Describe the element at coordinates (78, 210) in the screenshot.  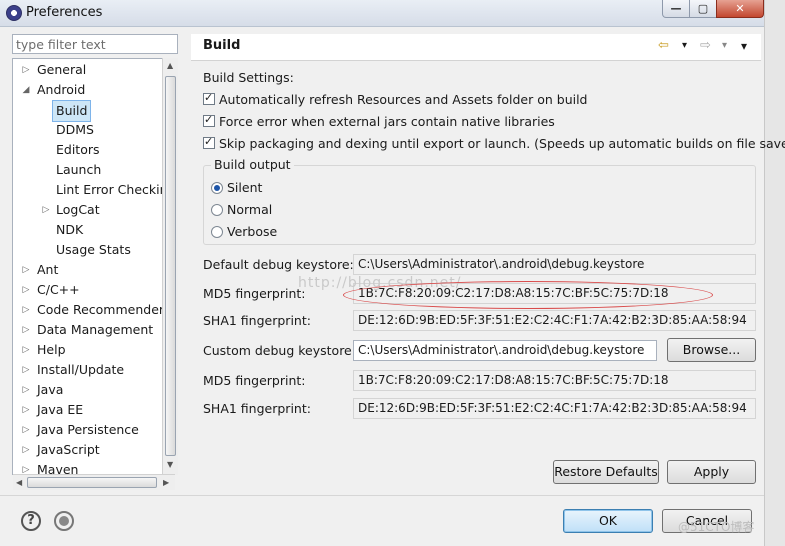
I see `tree-item-label: LogCat` at that location.